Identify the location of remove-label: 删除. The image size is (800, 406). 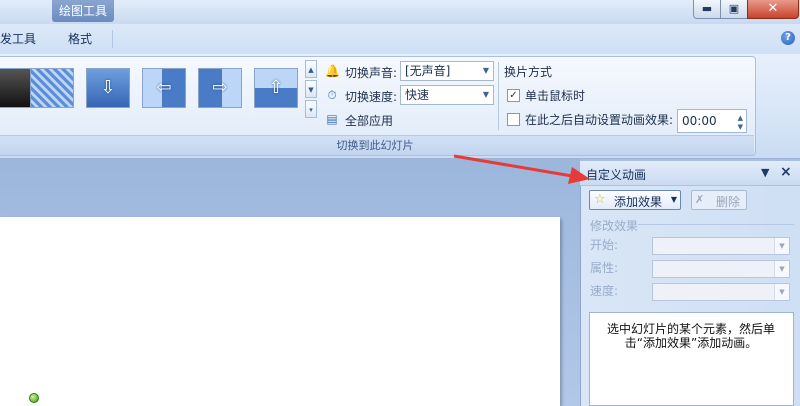
(728, 202).